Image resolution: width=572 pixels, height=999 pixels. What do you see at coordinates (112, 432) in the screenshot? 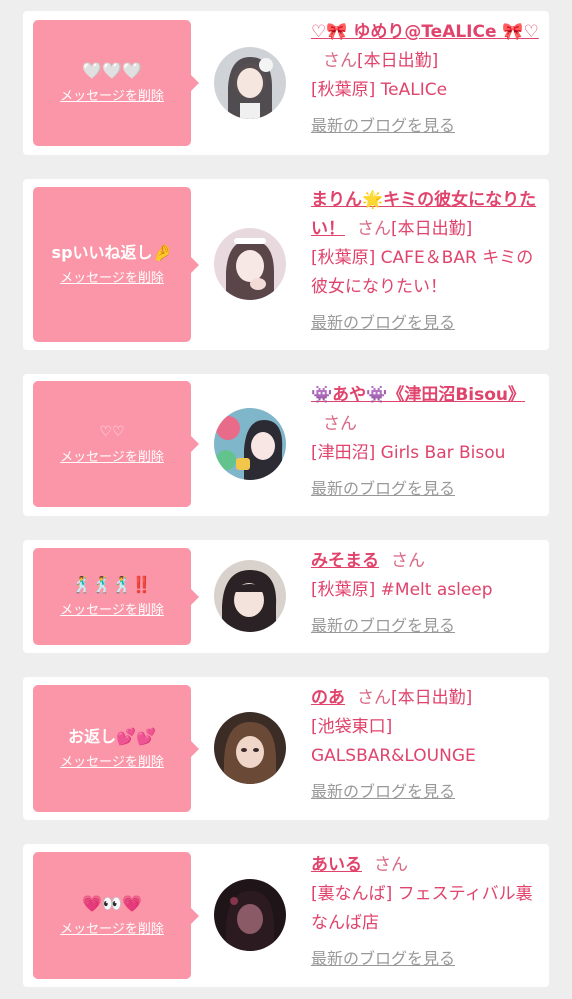
I see `message-text: ♡♡` at bounding box center [112, 432].